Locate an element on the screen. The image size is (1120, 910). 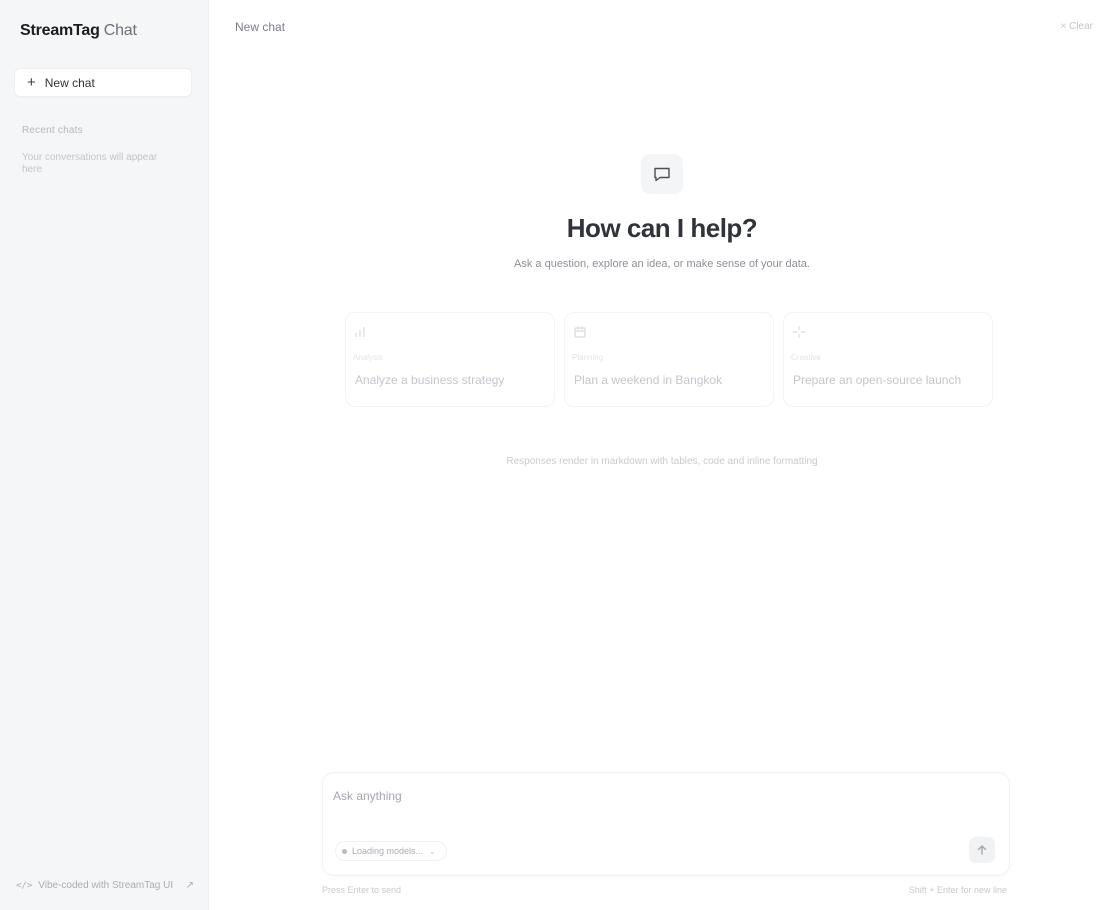
sidebar-footer-label: Vibe-coded with StreamTag UI is located at coordinates (106, 885).